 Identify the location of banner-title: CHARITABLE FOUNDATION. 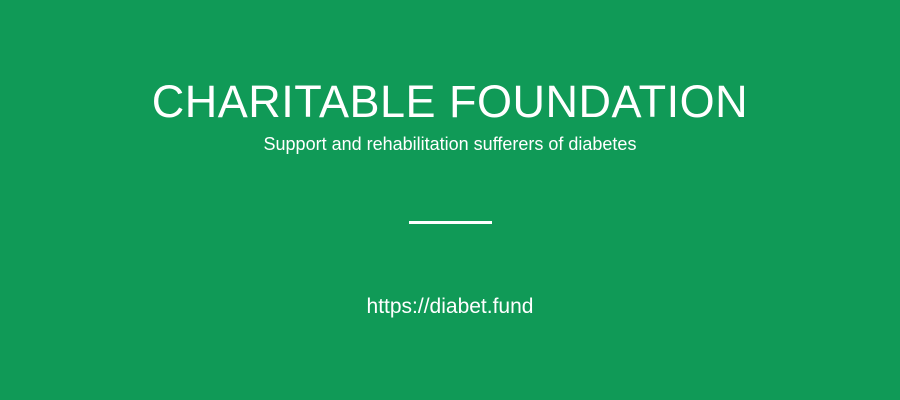
(450, 101).